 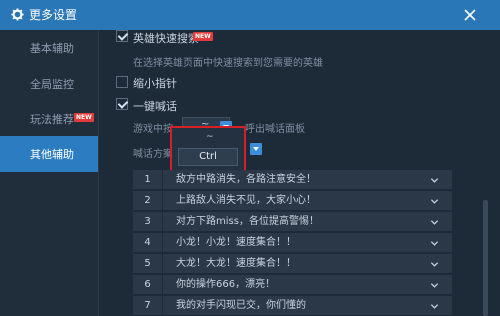 What do you see at coordinates (236, 263) in the screenshot?
I see `row-phrase: 大龙！大龙！速度集合！！` at bounding box center [236, 263].